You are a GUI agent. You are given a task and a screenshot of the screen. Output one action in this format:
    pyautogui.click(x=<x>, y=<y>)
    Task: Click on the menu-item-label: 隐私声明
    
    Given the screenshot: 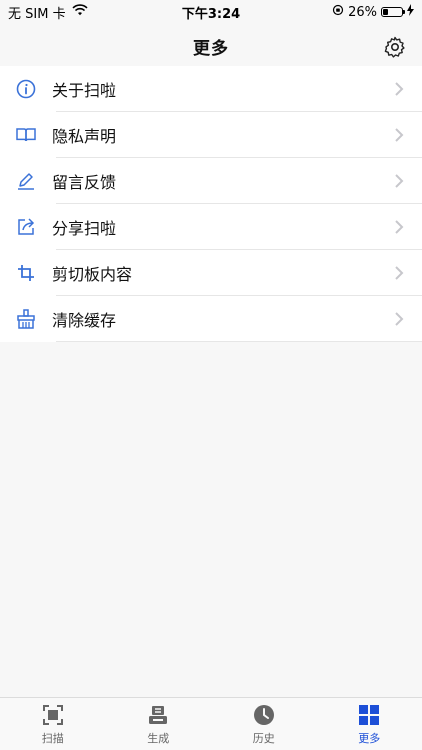 What is the action you would take?
    pyautogui.click(x=84, y=136)
    